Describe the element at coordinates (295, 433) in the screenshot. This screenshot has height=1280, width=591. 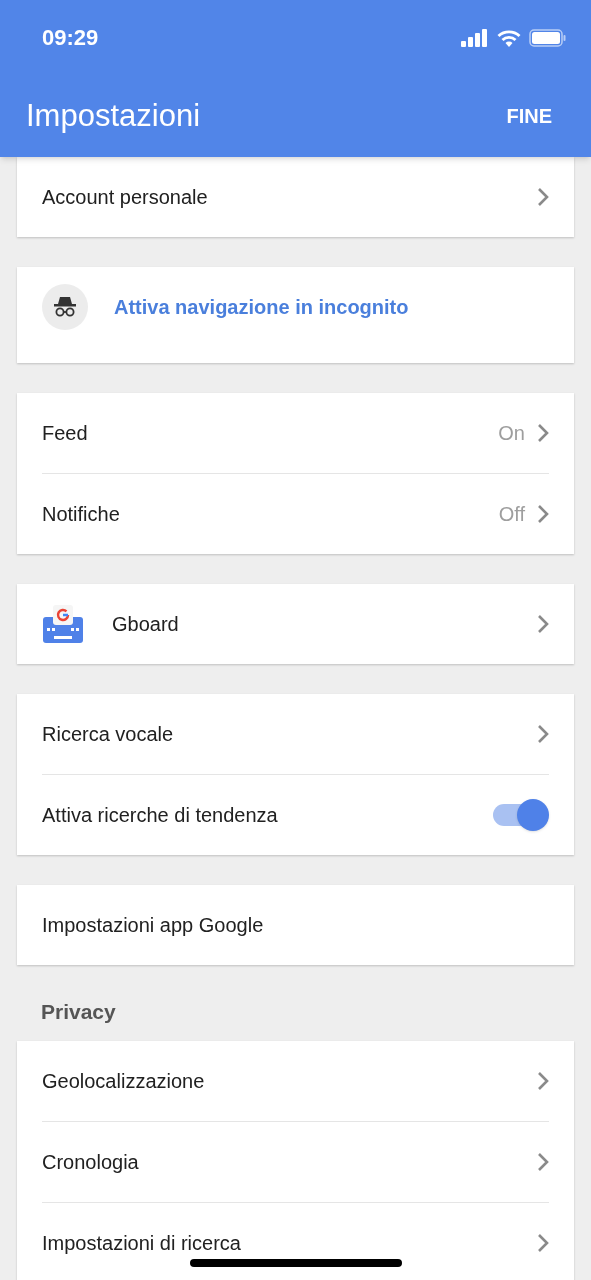
I see `settings-row: Feed On` at that location.